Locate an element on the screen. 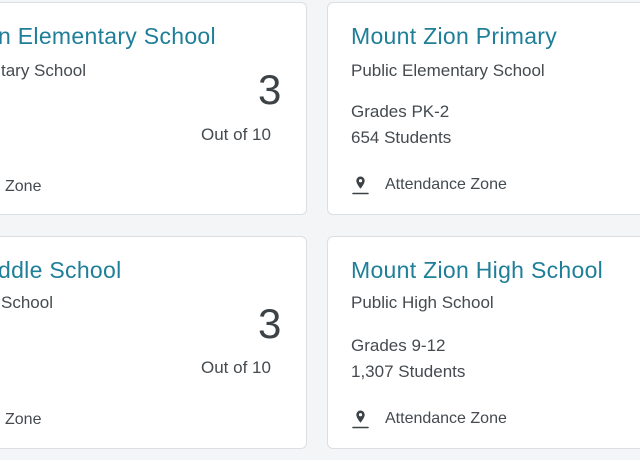 Image resolution: width=640 pixels, height=460 pixels. school-name-link: Mount Zion Primary is located at coordinates (454, 36).